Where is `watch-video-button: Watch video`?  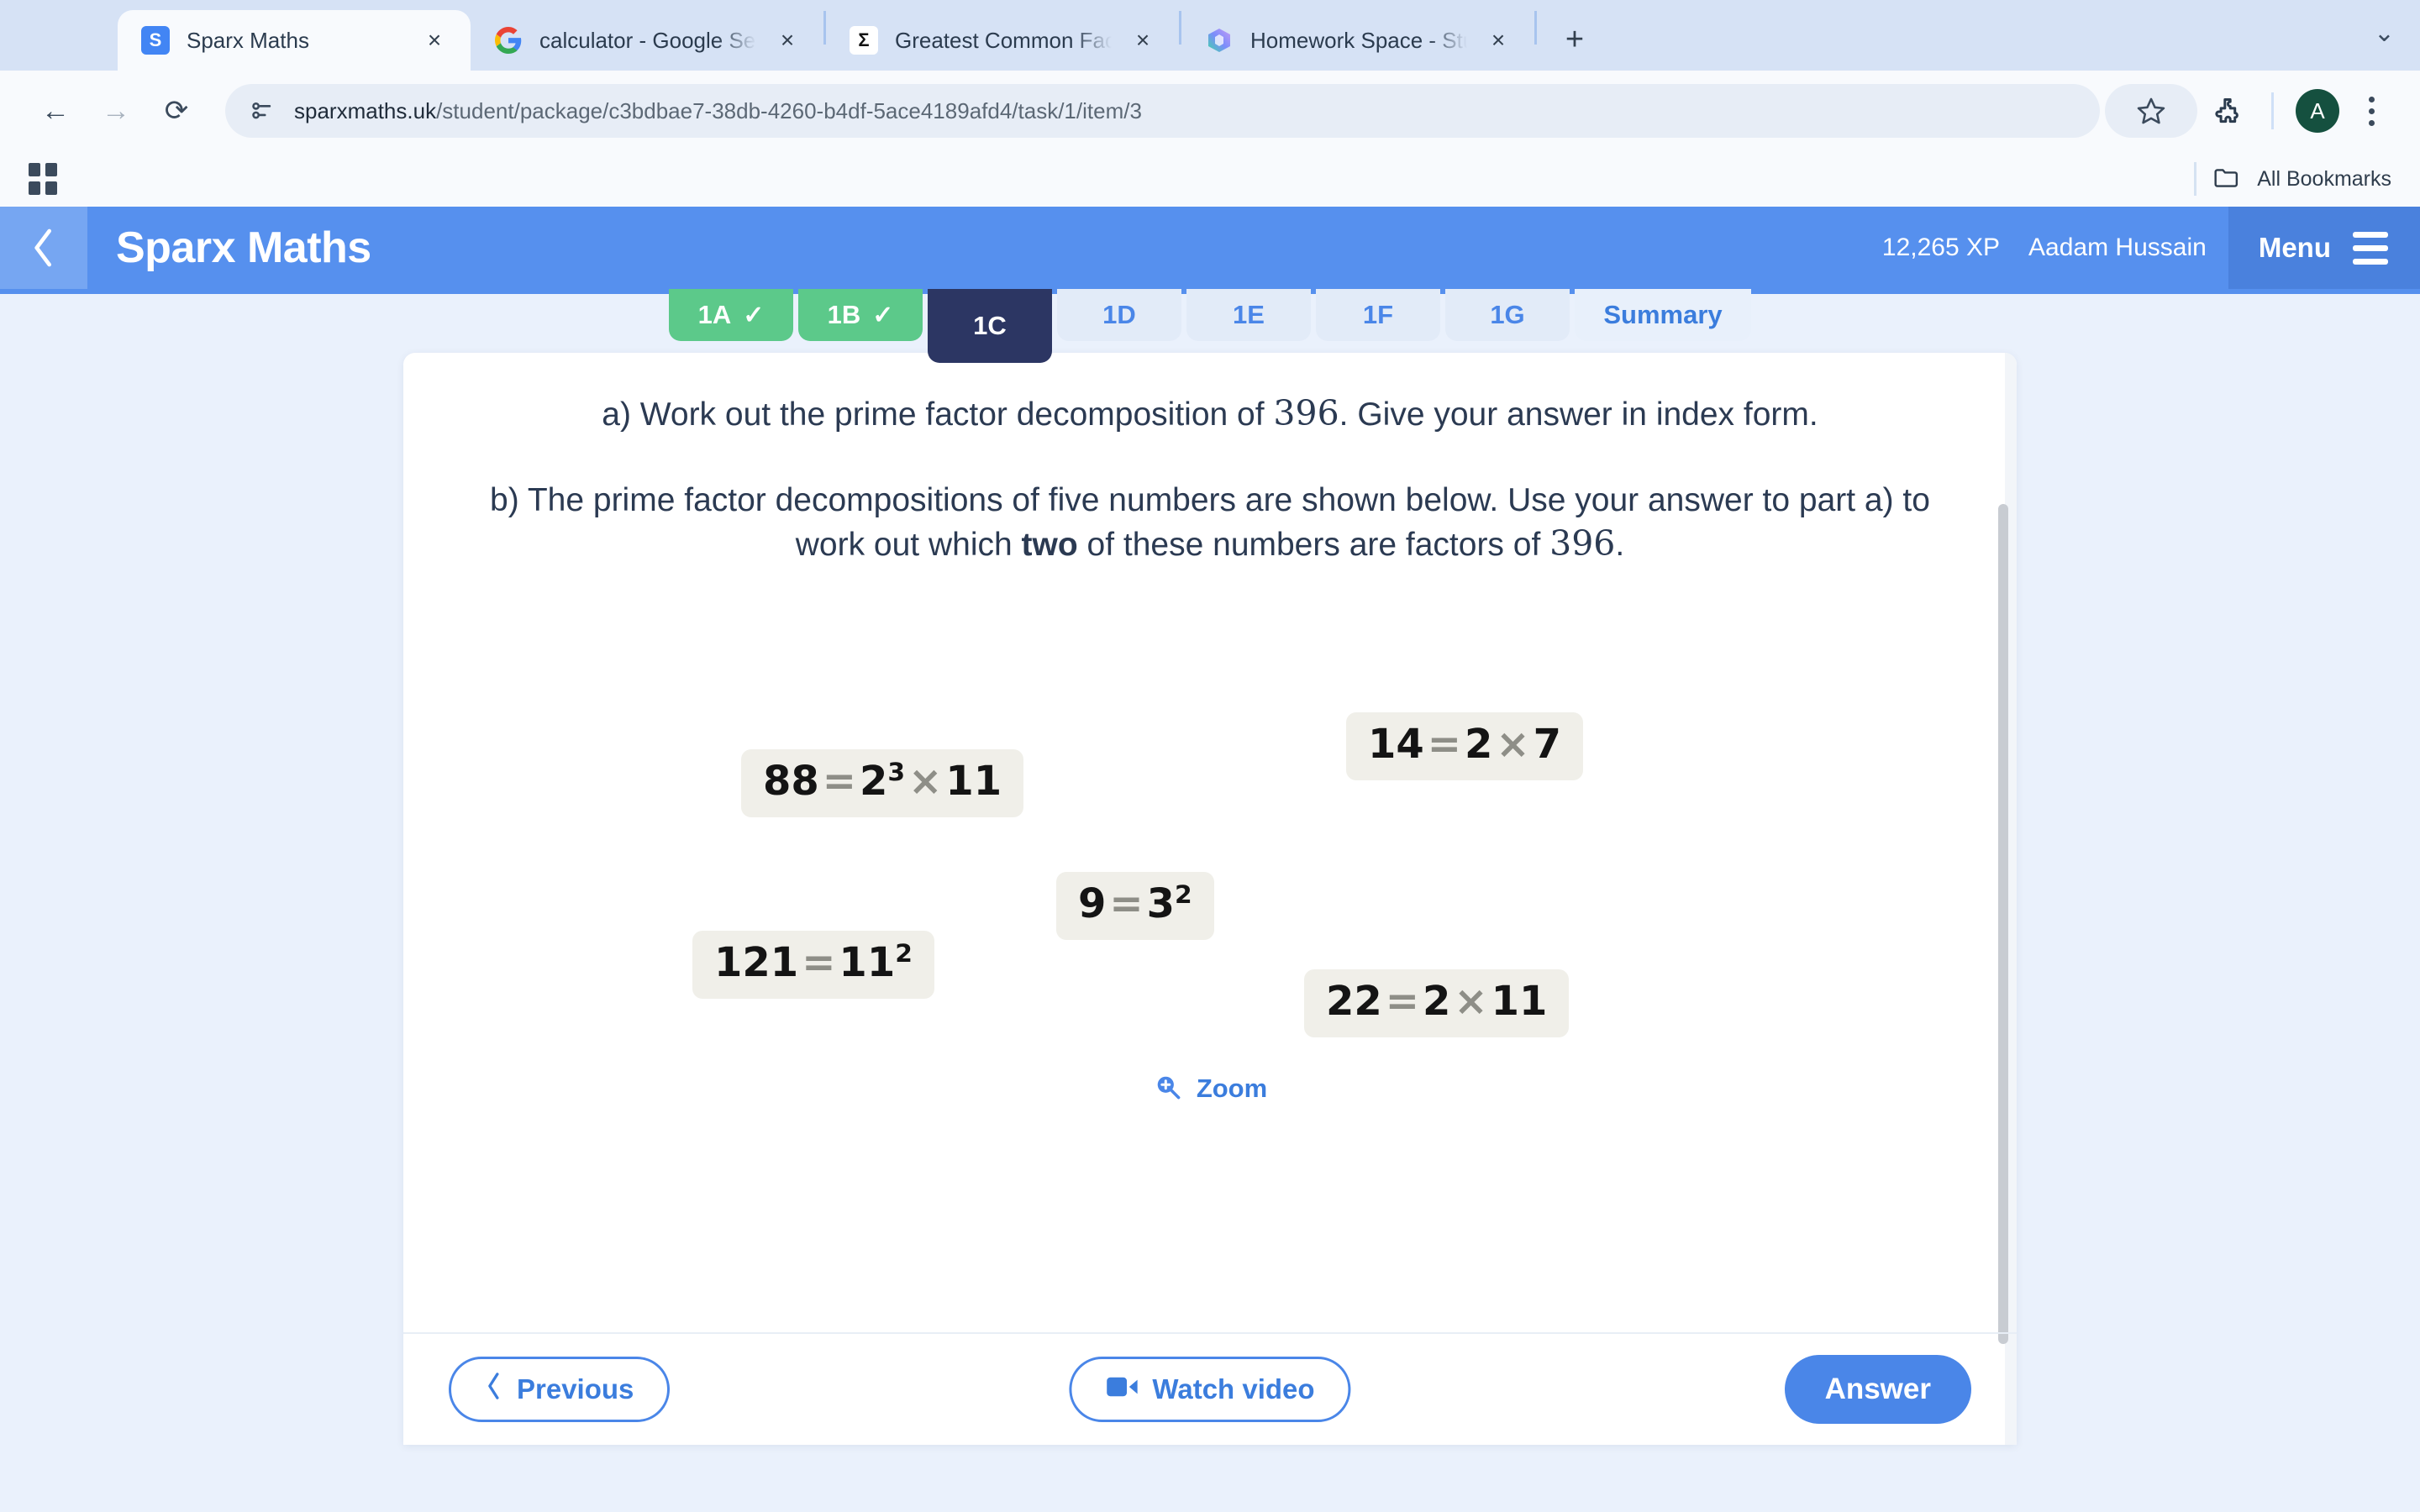
watch-video-button: Watch video is located at coordinates (1210, 1389).